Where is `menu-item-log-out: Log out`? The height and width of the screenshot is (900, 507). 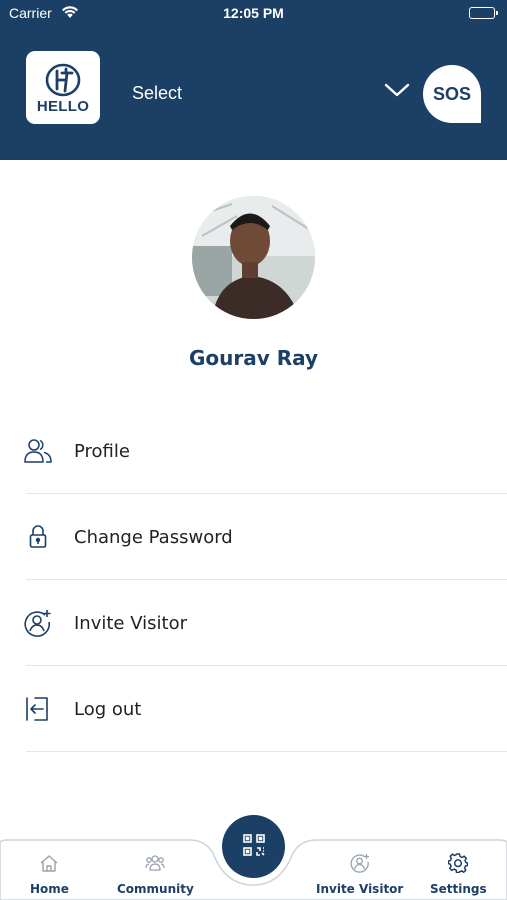
menu-item-log-out: Log out is located at coordinates (253, 709).